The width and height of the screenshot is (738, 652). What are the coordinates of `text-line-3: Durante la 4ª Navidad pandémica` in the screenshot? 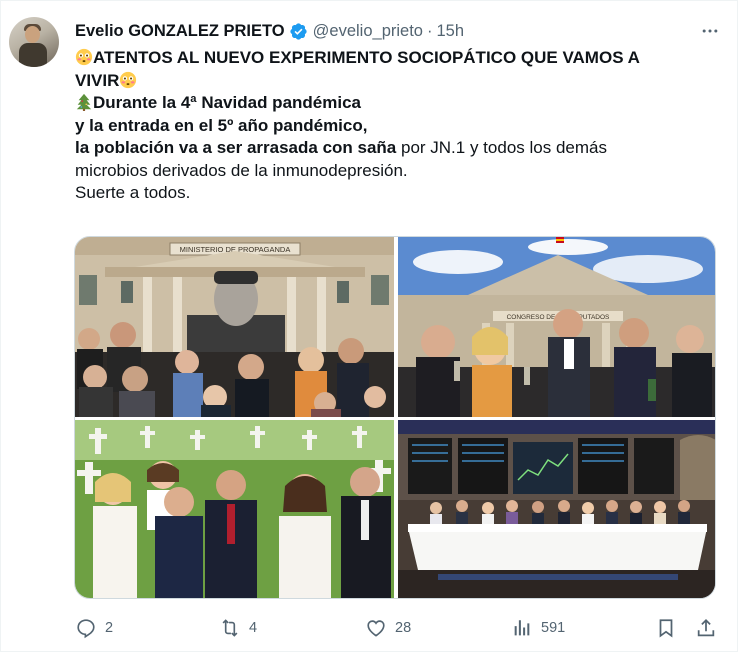 It's located at (227, 102).